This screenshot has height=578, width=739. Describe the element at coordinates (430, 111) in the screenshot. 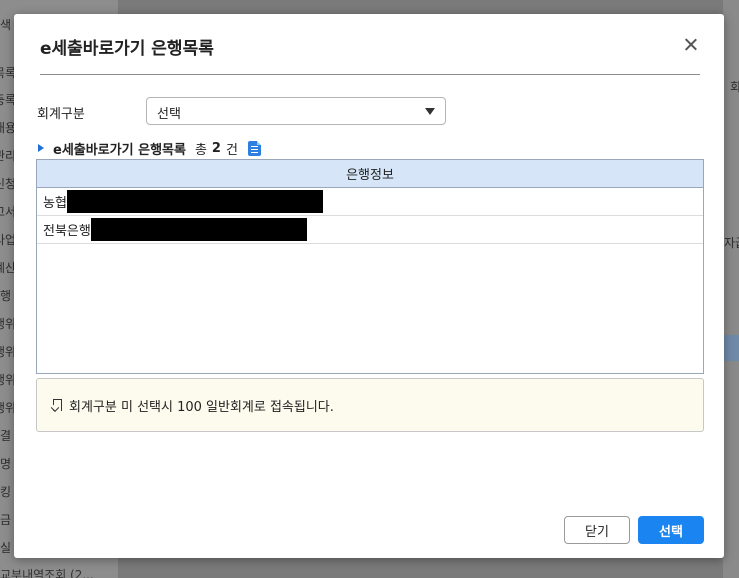

I see `chevron-down-icon` at that location.